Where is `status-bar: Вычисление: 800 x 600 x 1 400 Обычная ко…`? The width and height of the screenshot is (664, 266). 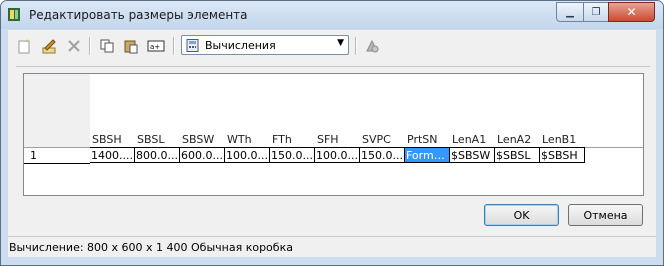
status-bar: Вычисление: 800 x 600 x 1 400 Обычная ко… is located at coordinates (332, 247).